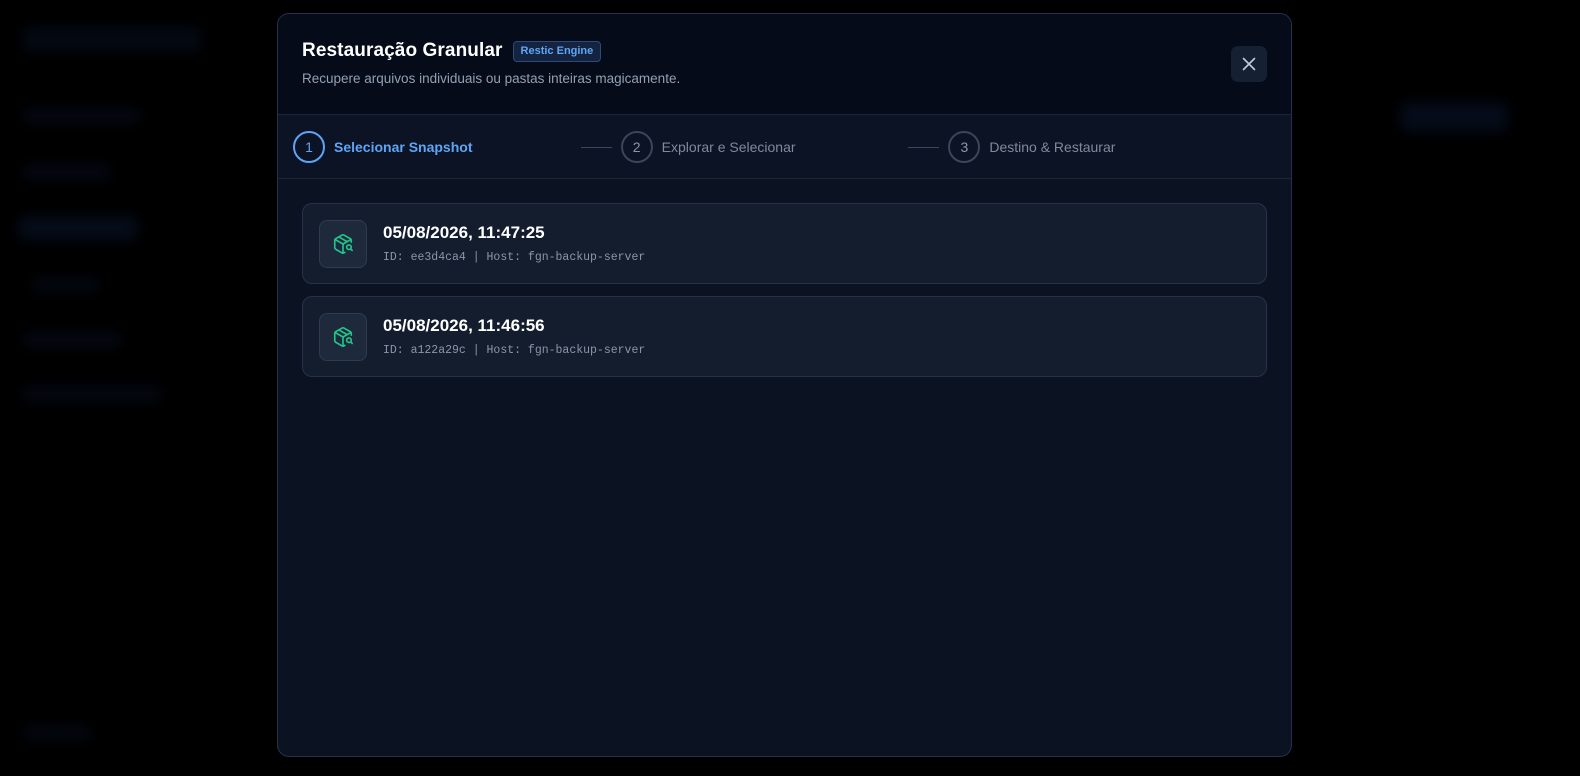  What do you see at coordinates (514, 350) in the screenshot?
I see `snapshot-meta: ID: a122a29c | Host: fgn-backup-server` at bounding box center [514, 350].